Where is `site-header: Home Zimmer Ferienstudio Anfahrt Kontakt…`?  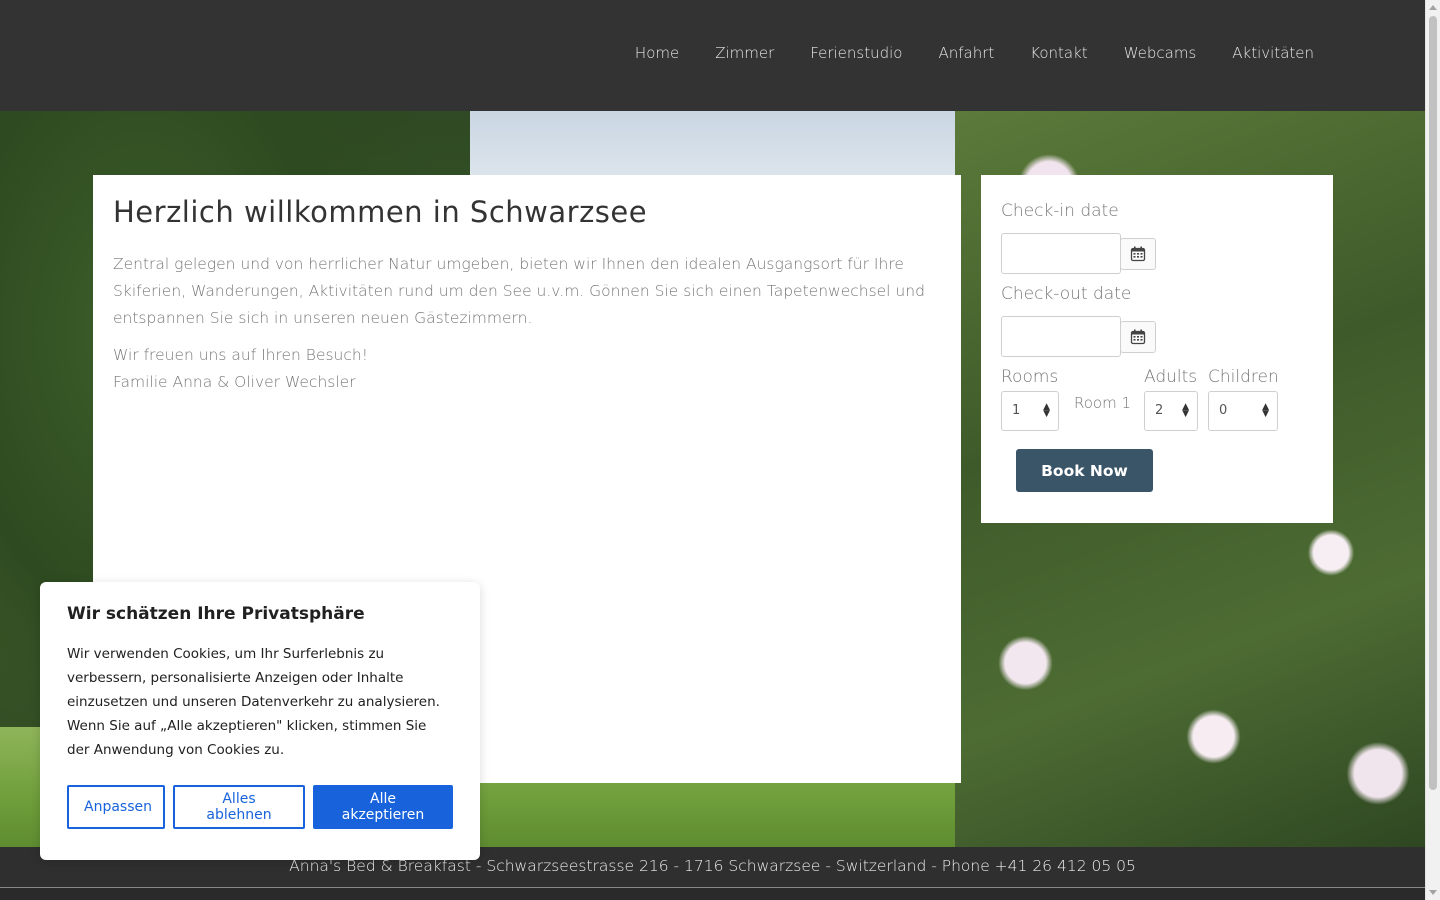 site-header: Home Zimmer Ferienstudio Anfahrt Kontakt… is located at coordinates (712, 55).